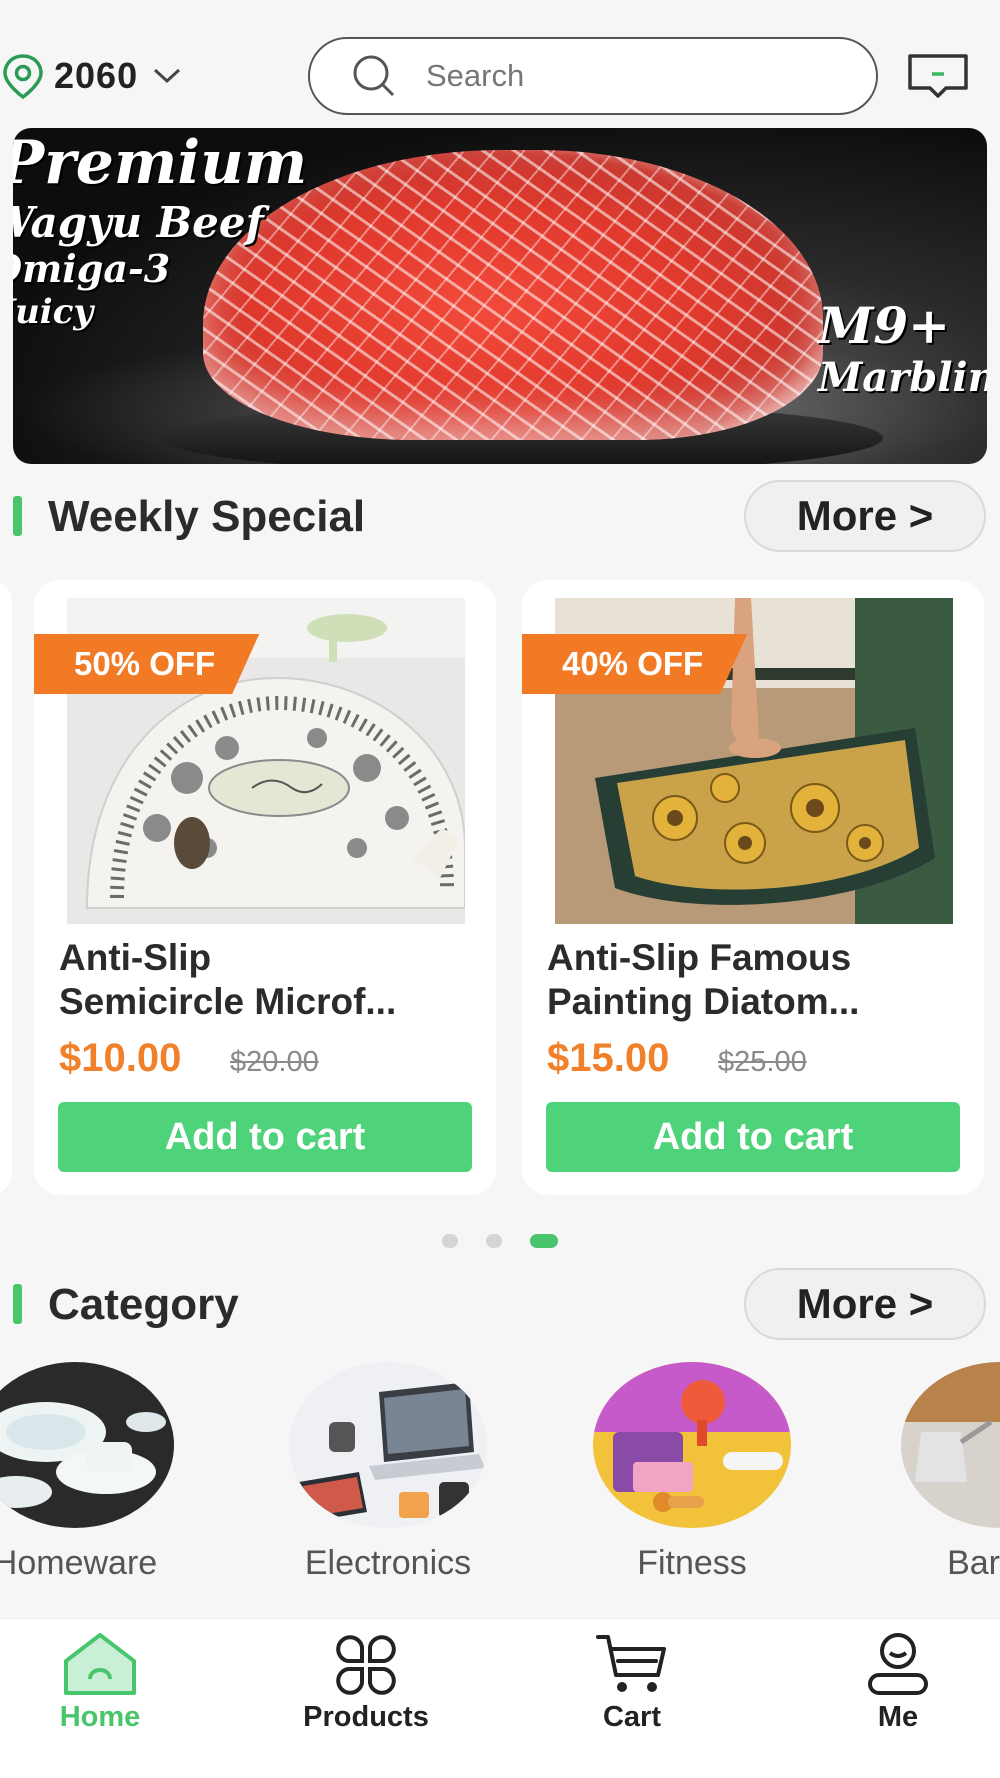  What do you see at coordinates (898, 1698) in the screenshot?
I see `tab-me: Me` at bounding box center [898, 1698].